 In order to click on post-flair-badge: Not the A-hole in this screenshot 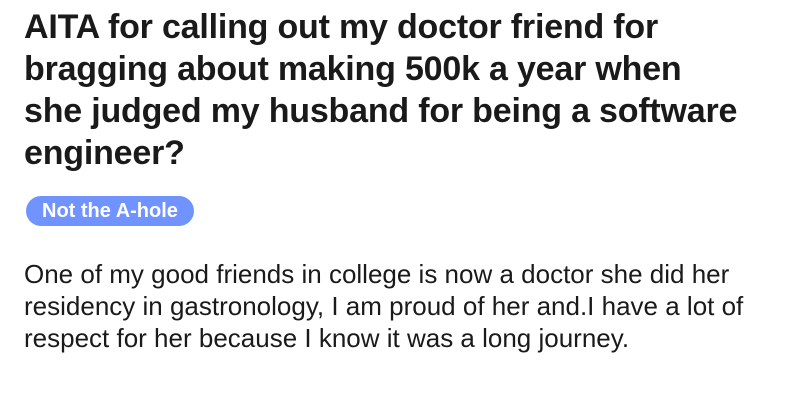, I will do `click(110, 211)`.